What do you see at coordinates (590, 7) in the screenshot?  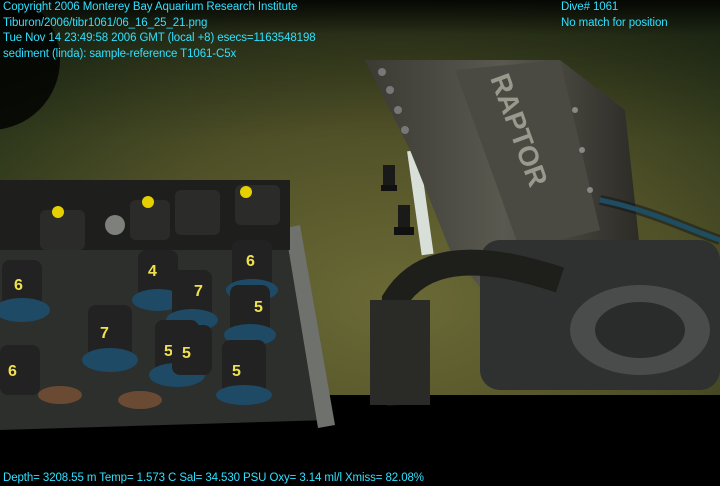 I see `dive-number: Dive# 1061` at bounding box center [590, 7].